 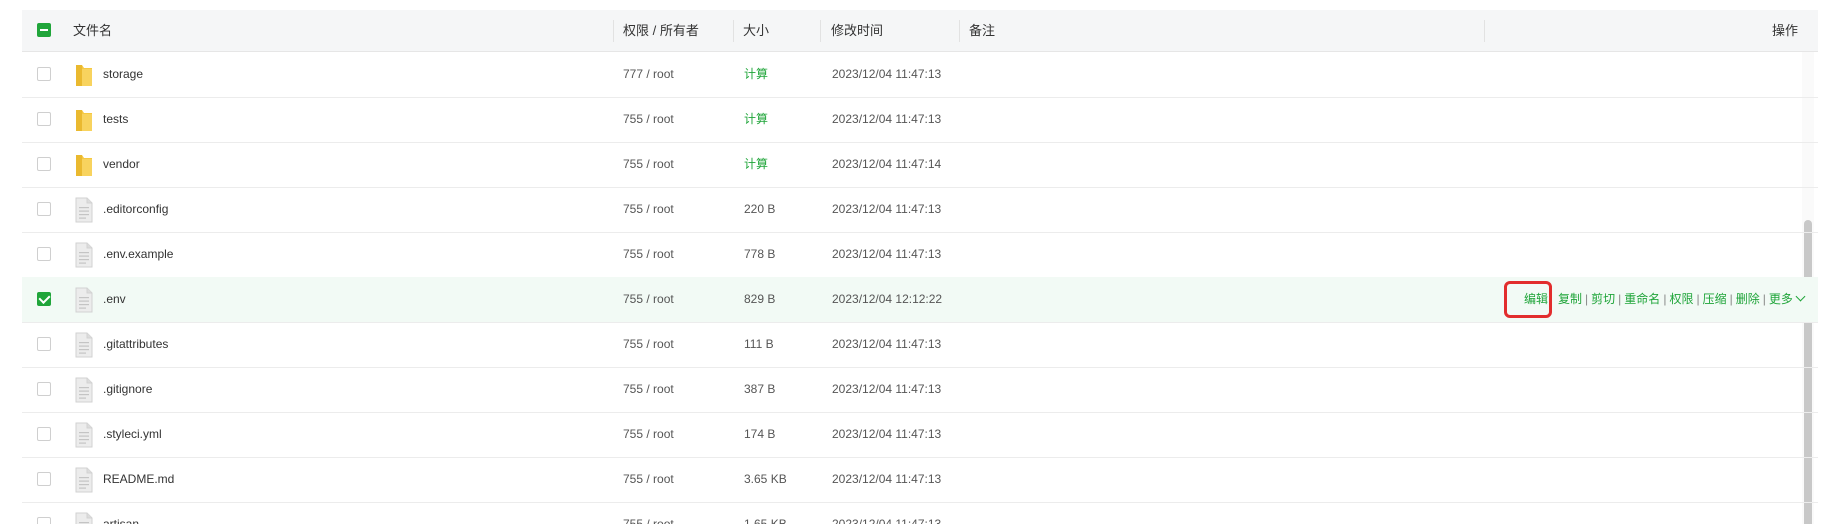 I want to click on partial-check-icon, so click(x=44, y=30).